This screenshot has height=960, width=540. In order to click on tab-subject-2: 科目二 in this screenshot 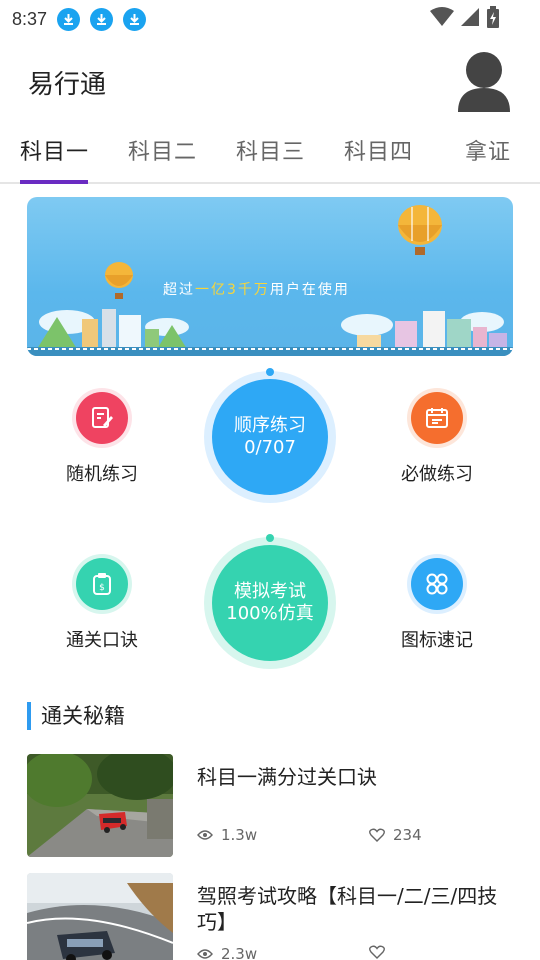, I will do `click(162, 150)`.